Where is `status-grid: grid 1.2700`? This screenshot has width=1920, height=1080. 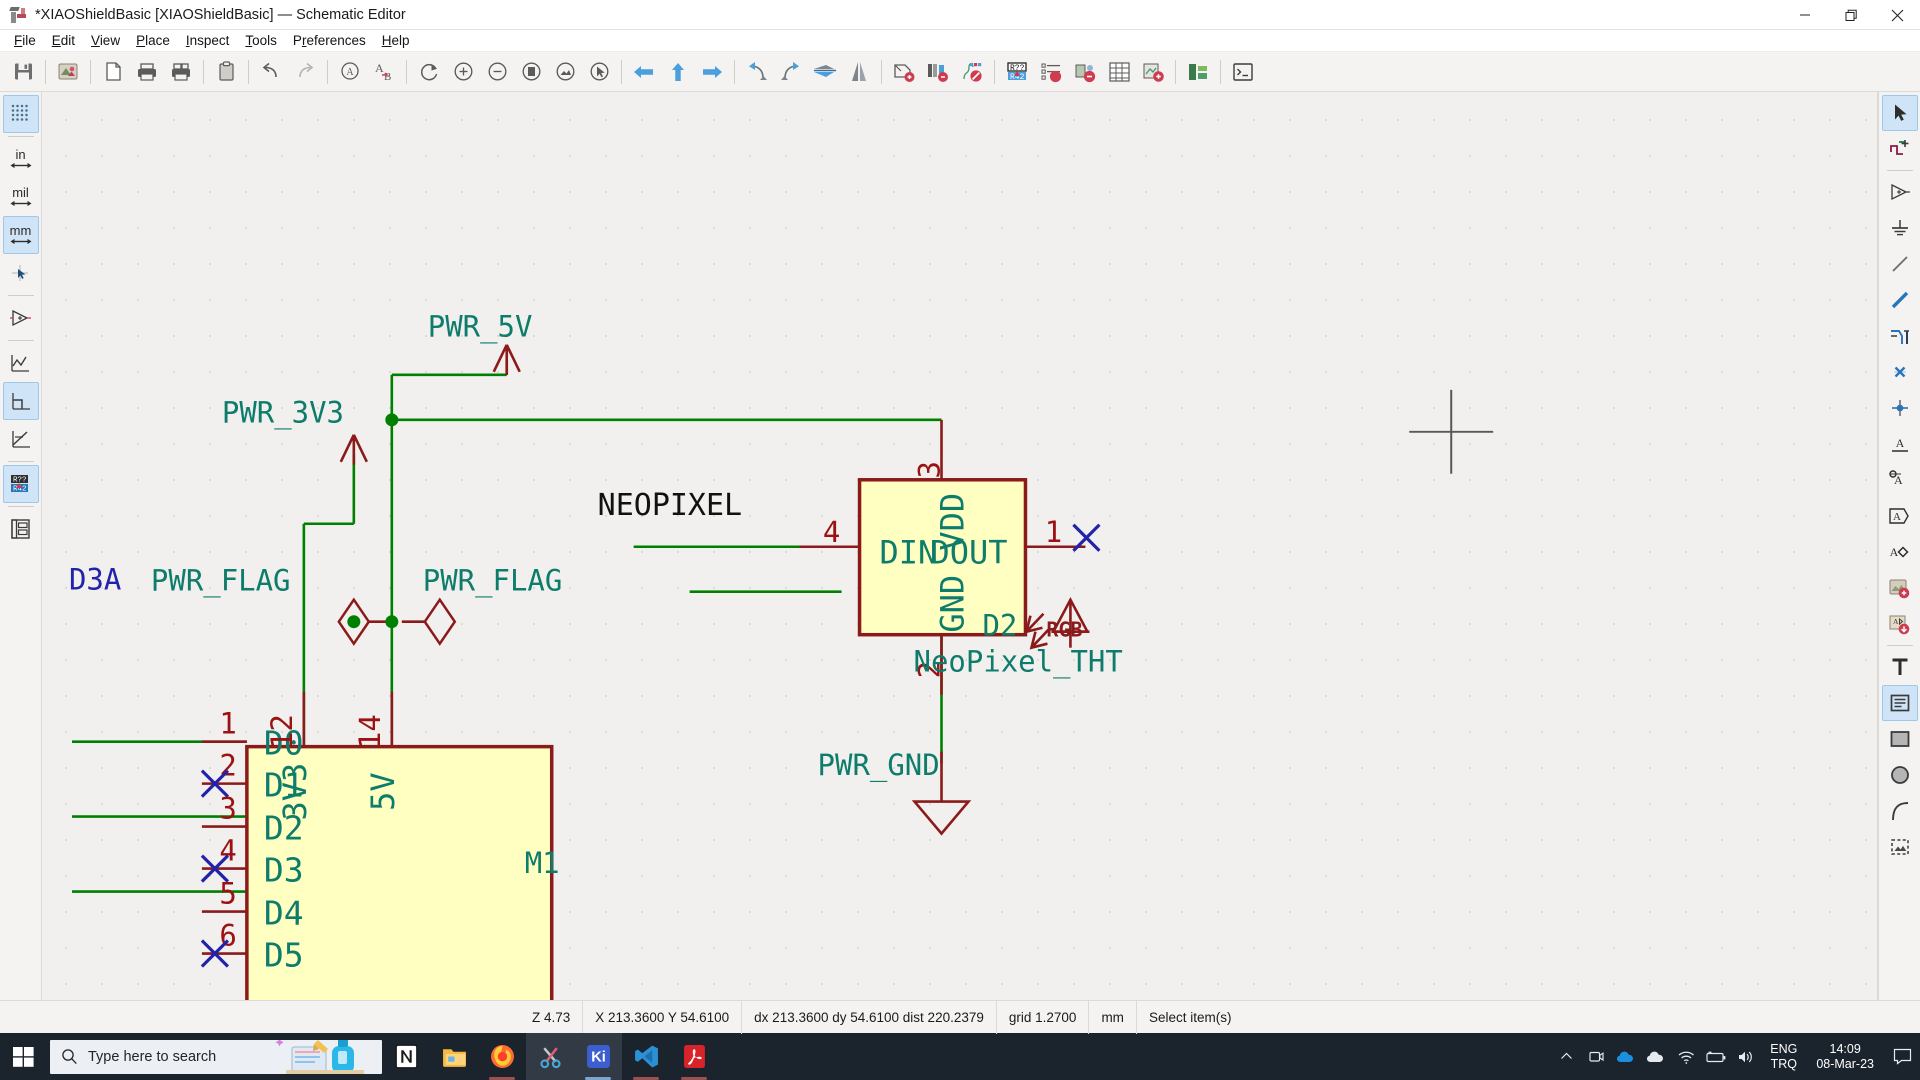 status-grid: grid 1.2700 is located at coordinates (1043, 1017).